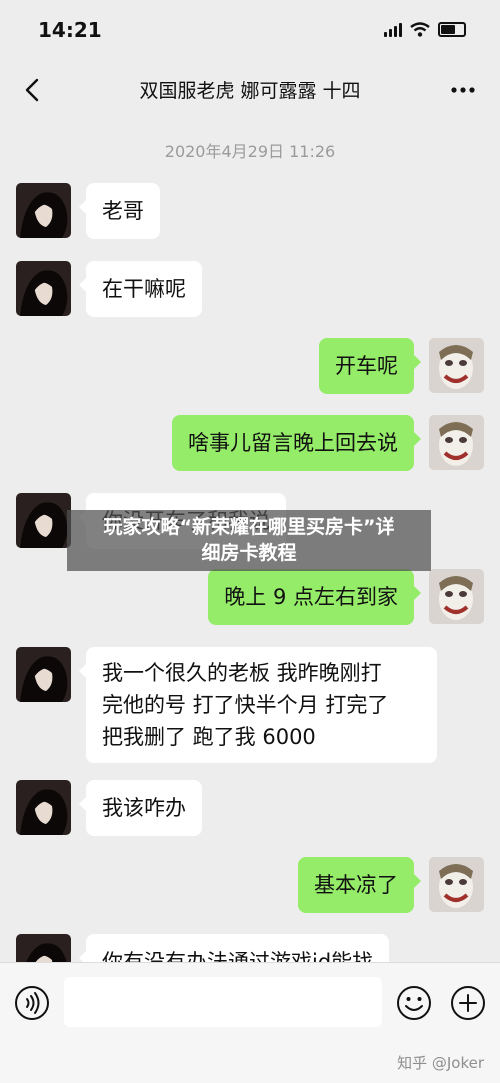 The width and height of the screenshot is (500, 1083). Describe the element at coordinates (245, 705) in the screenshot. I see `message-line: 完他的号 打了快半个月 打完了` at that location.